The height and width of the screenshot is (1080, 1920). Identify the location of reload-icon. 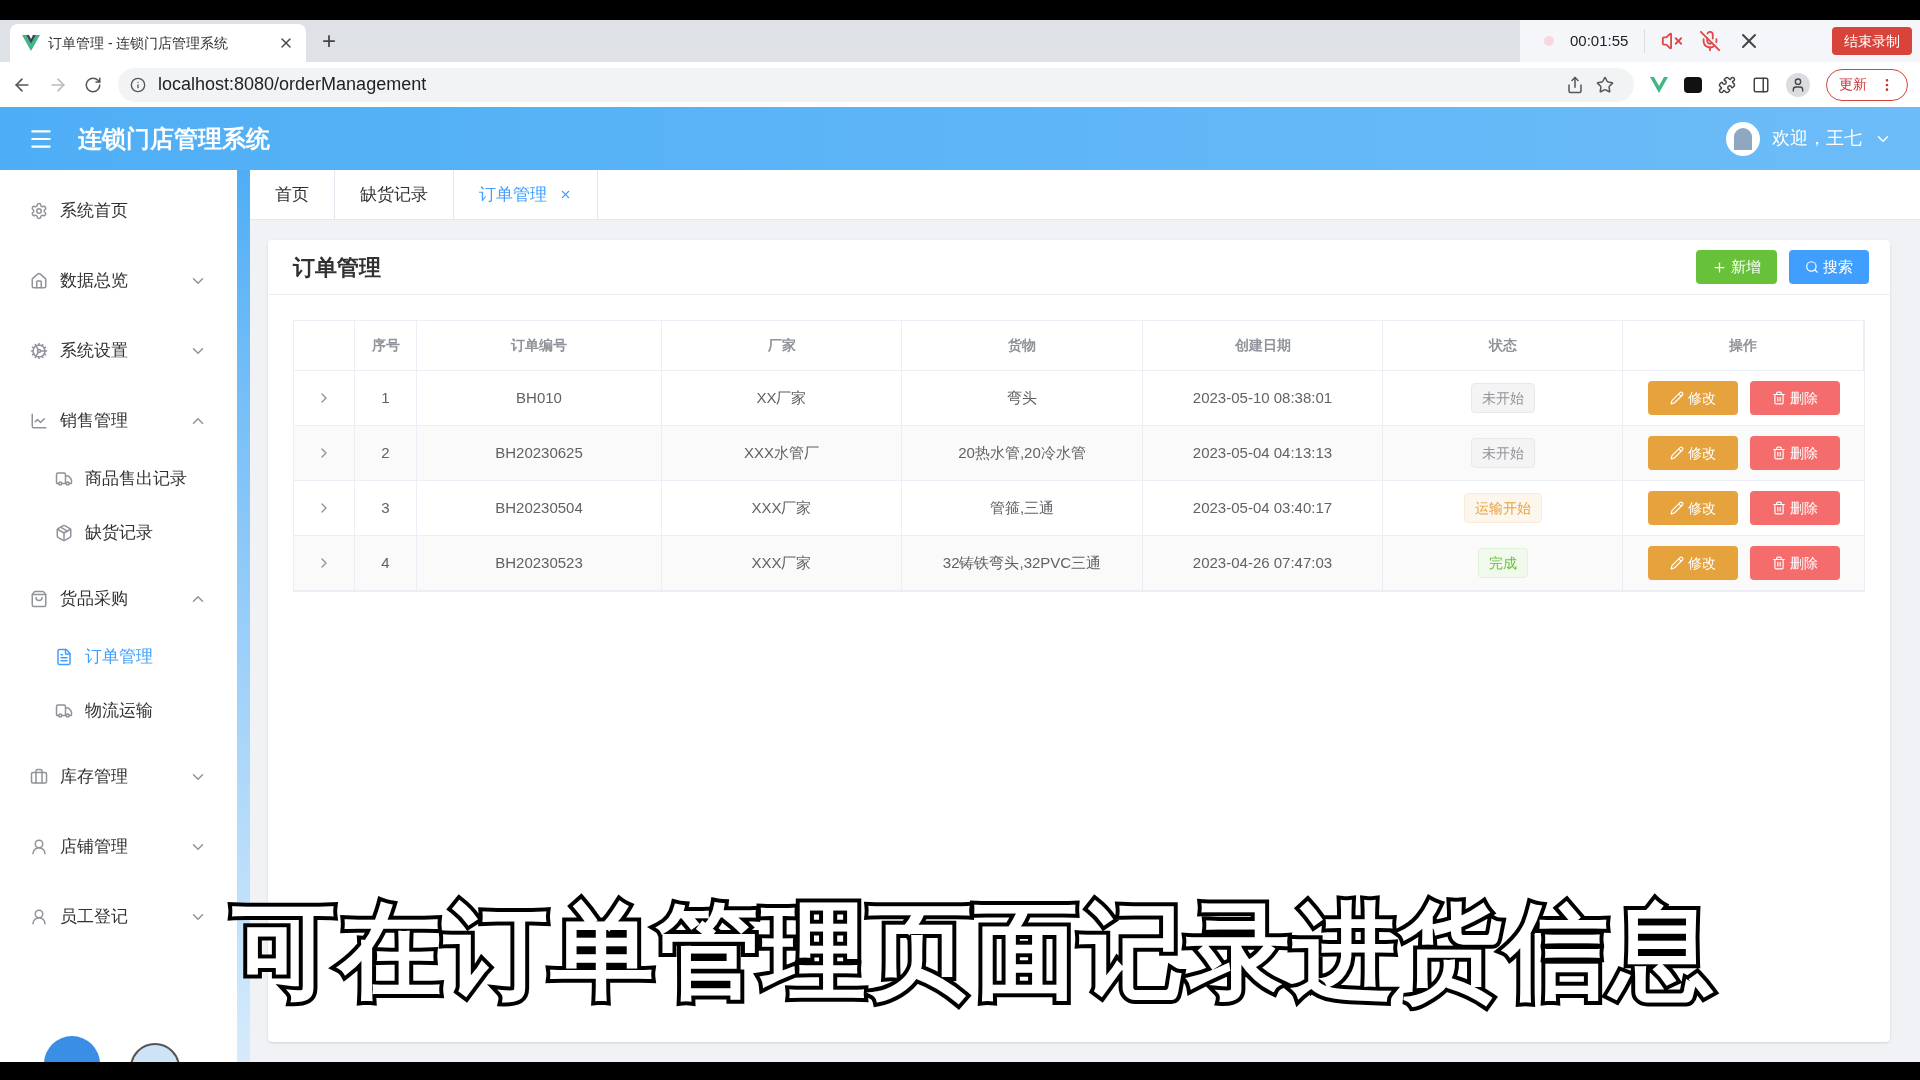
(93, 84).